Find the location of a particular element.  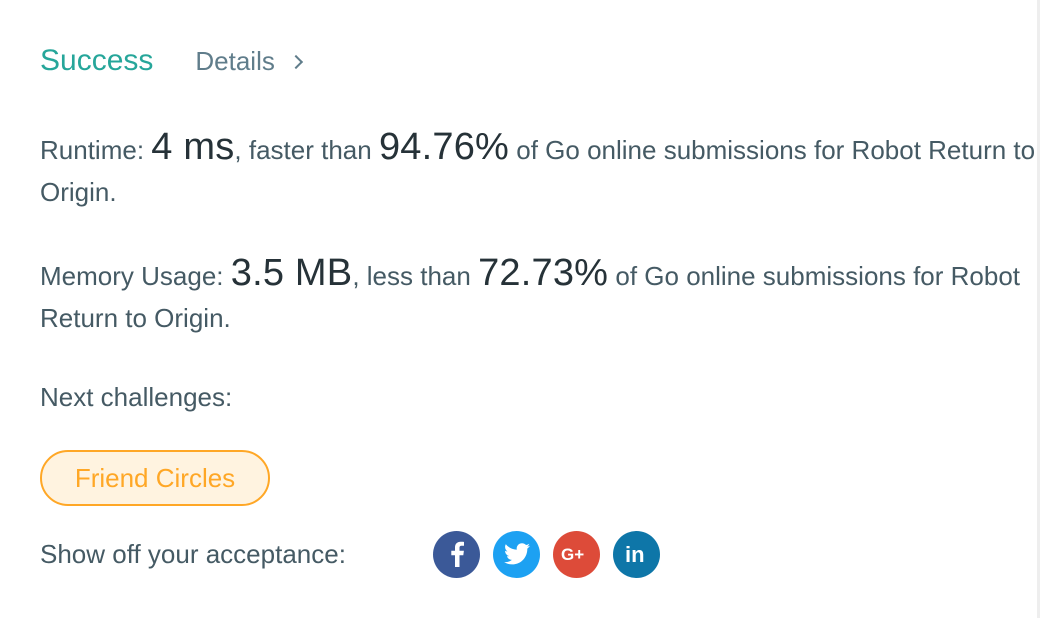

google-plus-icon: G+ is located at coordinates (572, 554).